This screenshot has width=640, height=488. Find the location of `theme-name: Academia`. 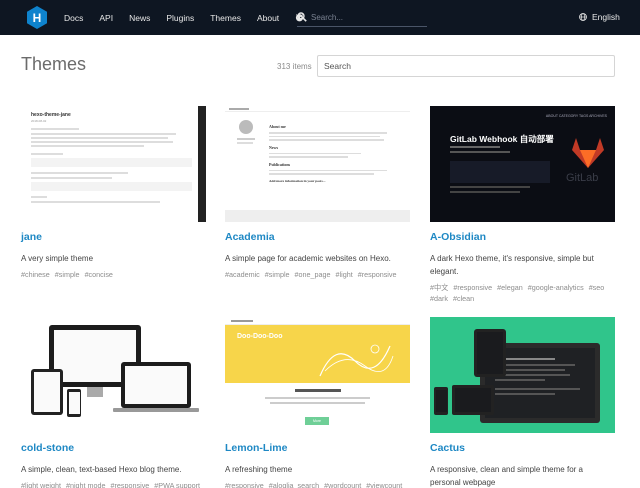

theme-name: Academia is located at coordinates (317, 237).